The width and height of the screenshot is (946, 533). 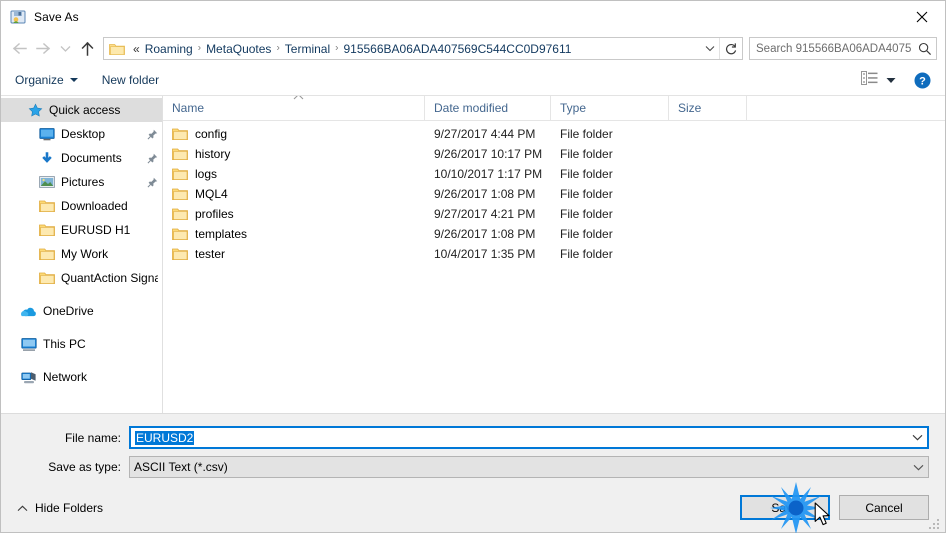 What do you see at coordinates (29, 377) in the screenshot?
I see `network-icon` at bounding box center [29, 377].